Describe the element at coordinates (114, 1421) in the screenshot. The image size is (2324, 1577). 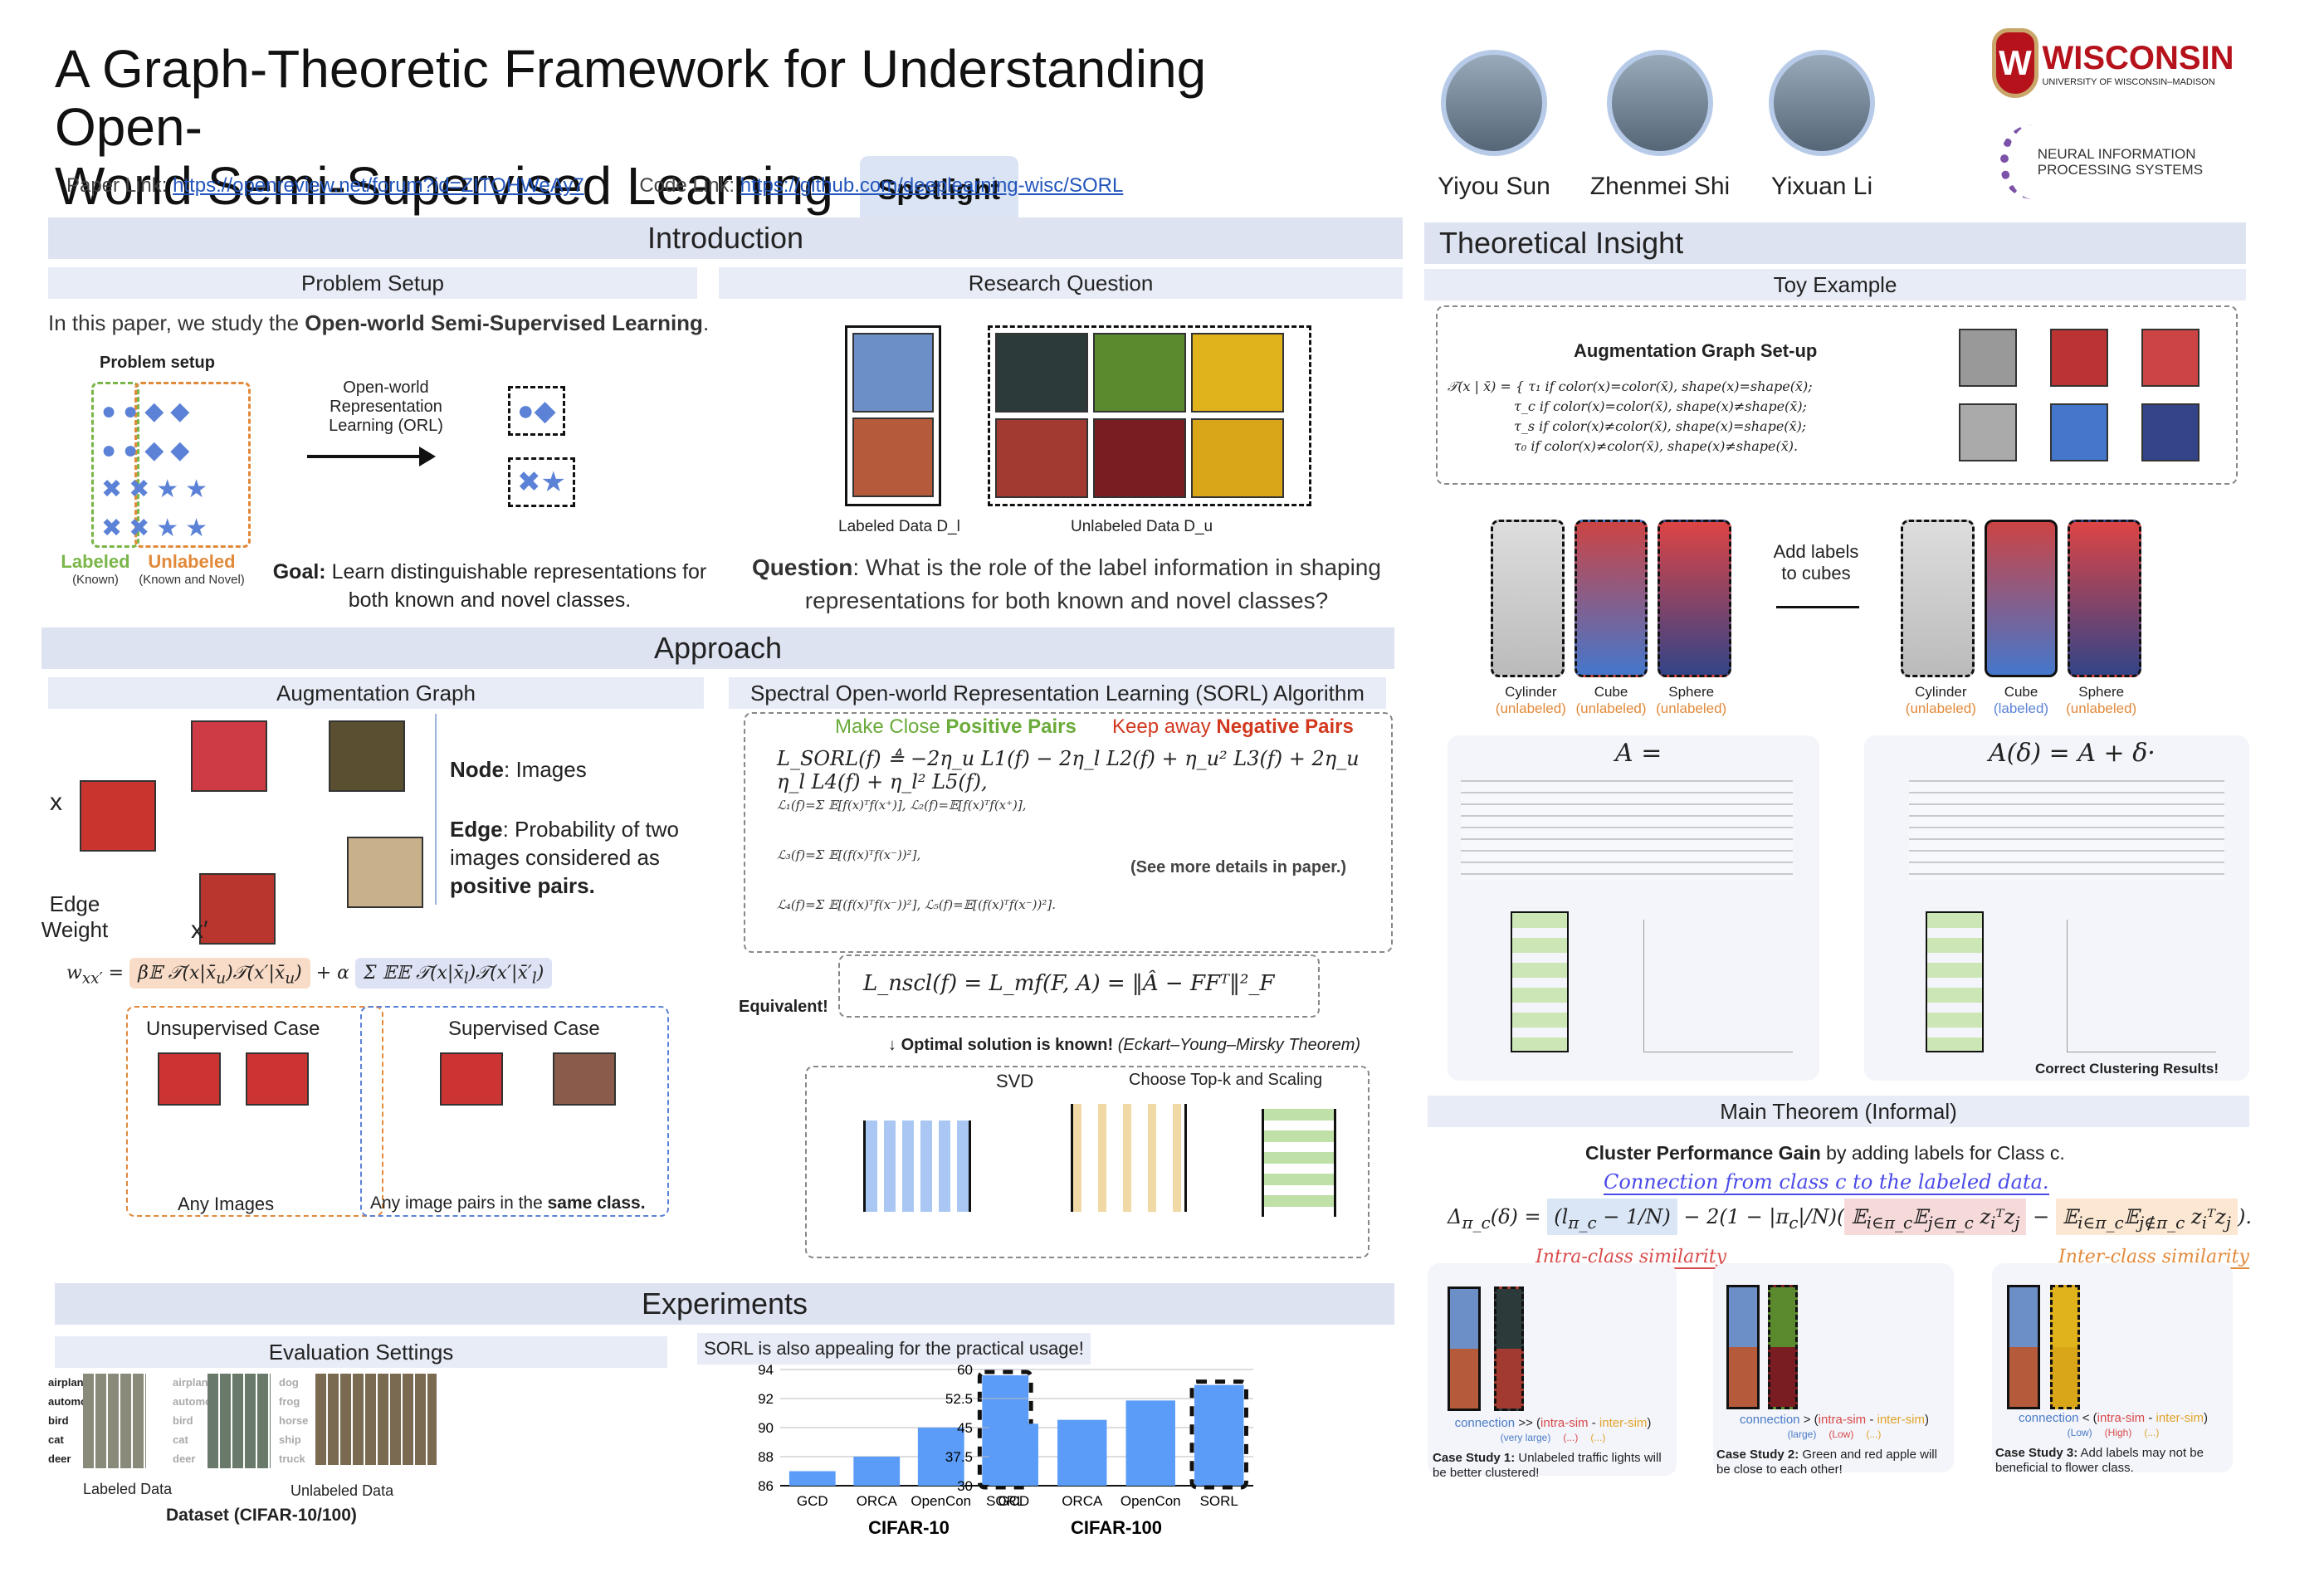
I see `labeled-grid` at that location.